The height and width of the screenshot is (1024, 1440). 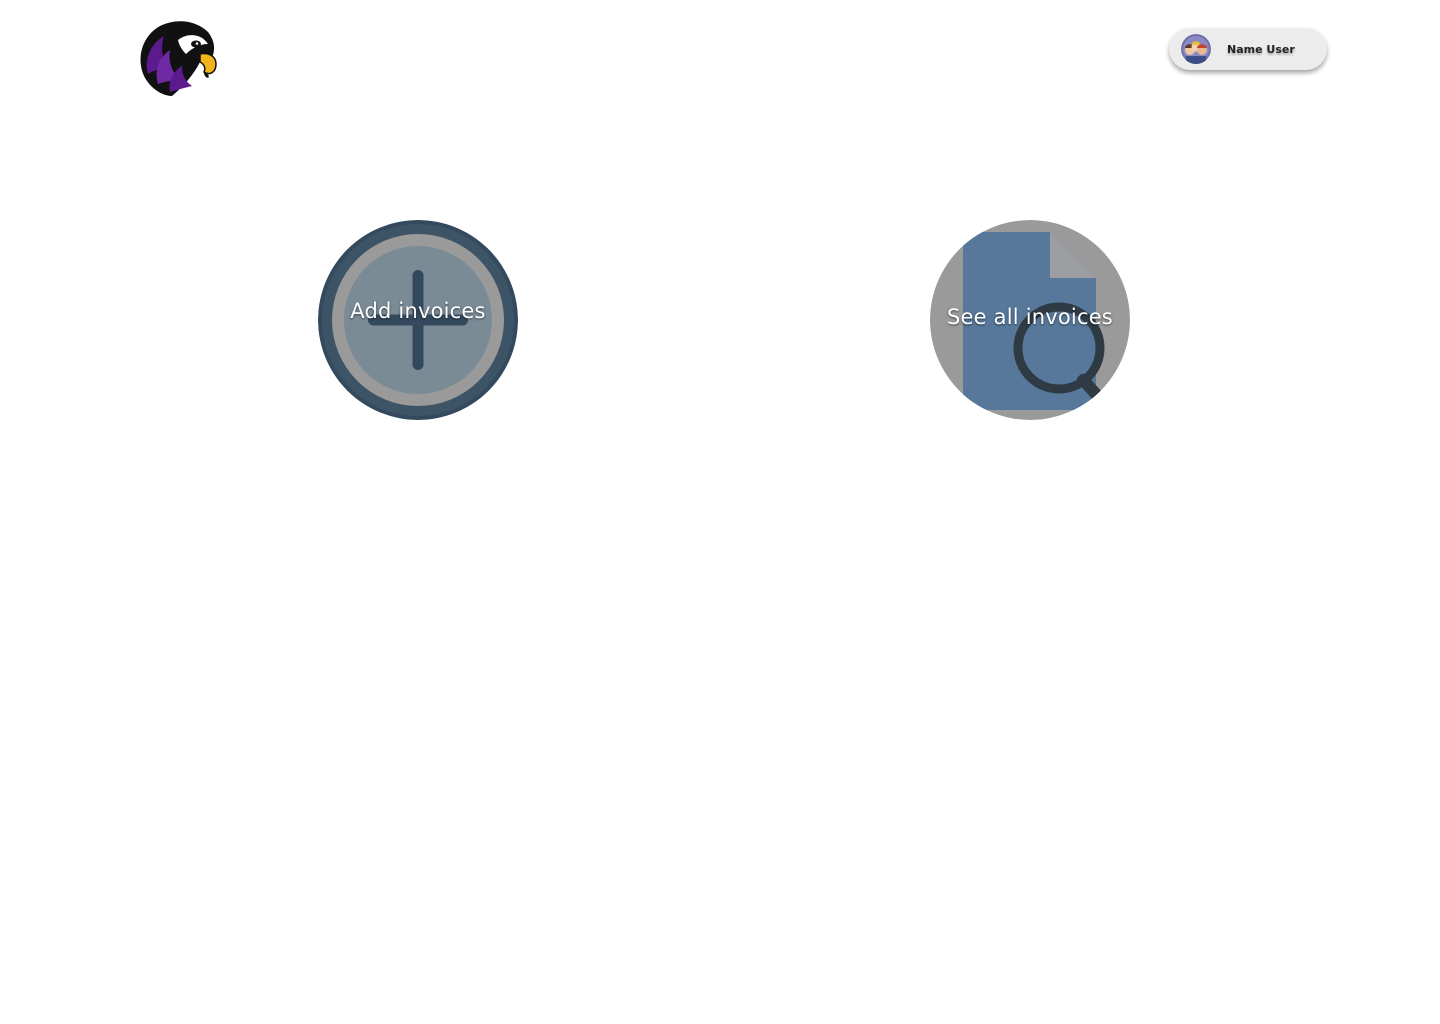 I want to click on see-all-invoices-button: See all invoices, so click(x=1030, y=320).